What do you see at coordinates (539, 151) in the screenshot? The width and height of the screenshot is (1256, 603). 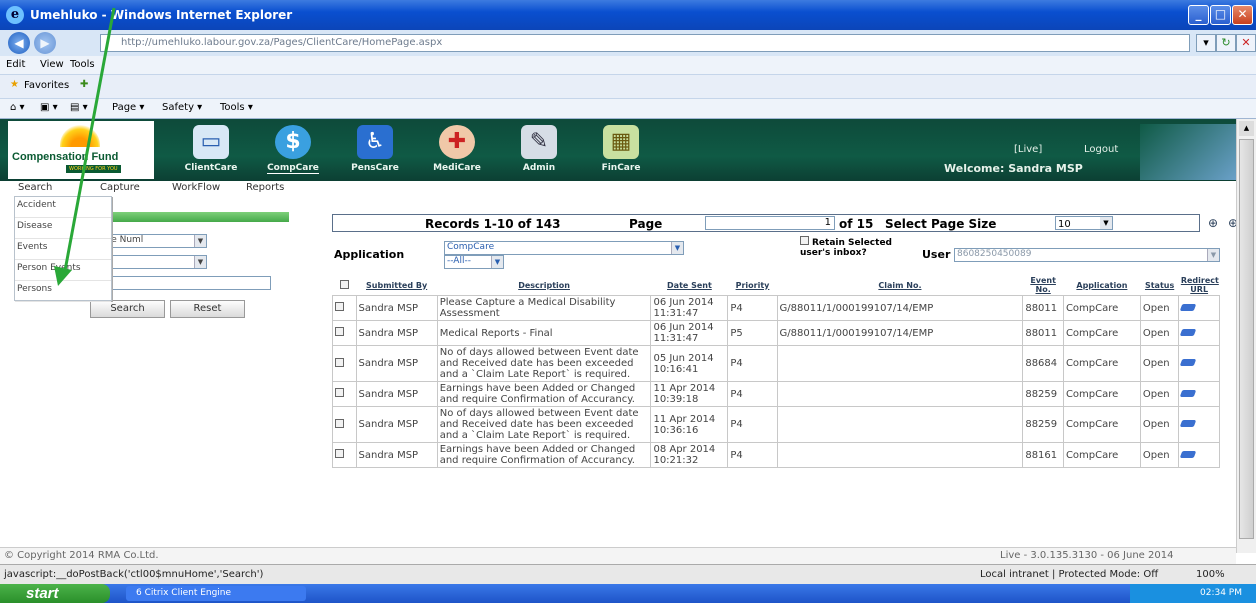 I see `module-admin: ✎ Admin` at bounding box center [539, 151].